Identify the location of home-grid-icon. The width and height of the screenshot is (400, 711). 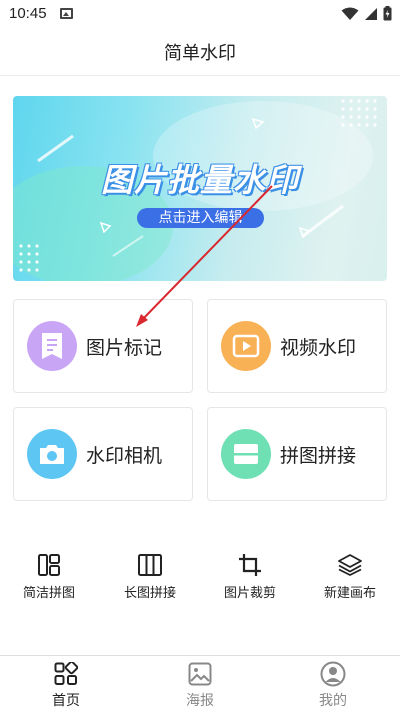
(66, 674).